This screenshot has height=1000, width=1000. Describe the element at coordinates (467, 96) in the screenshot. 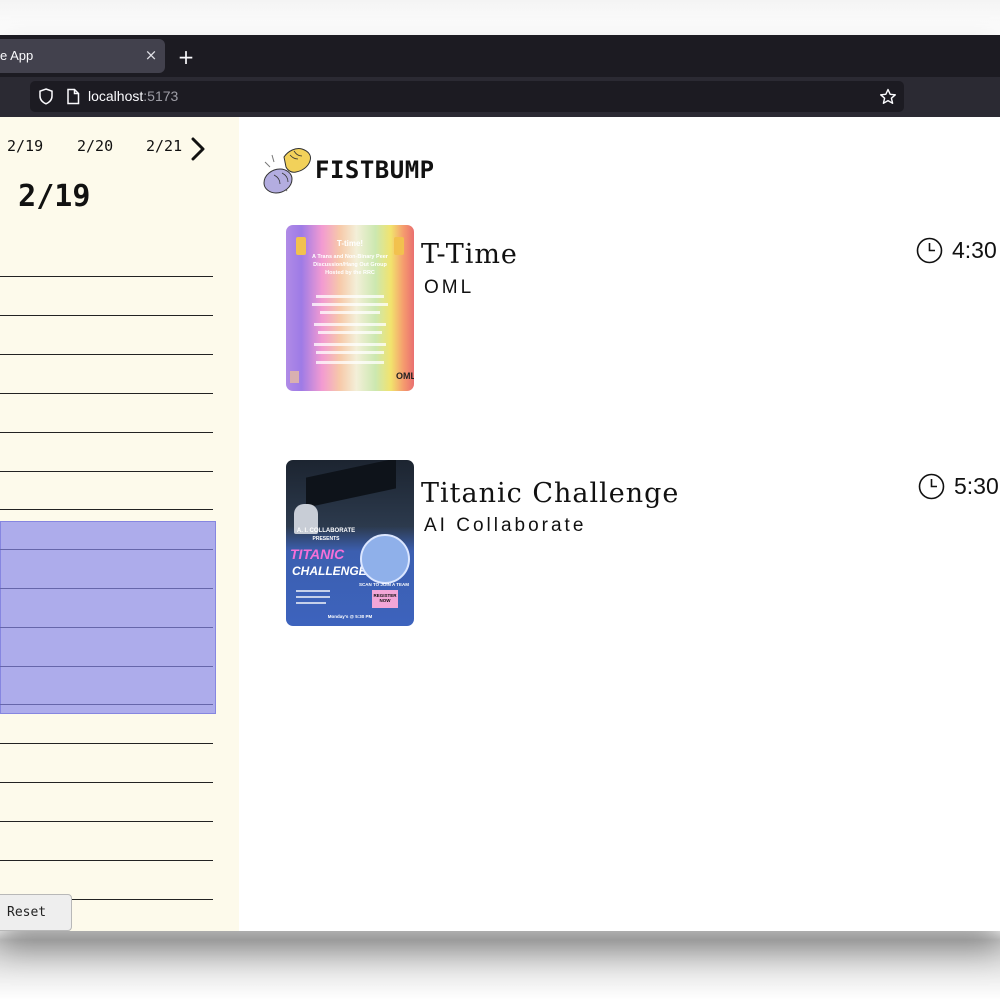

I see `address-bar: localhost:5173` at that location.